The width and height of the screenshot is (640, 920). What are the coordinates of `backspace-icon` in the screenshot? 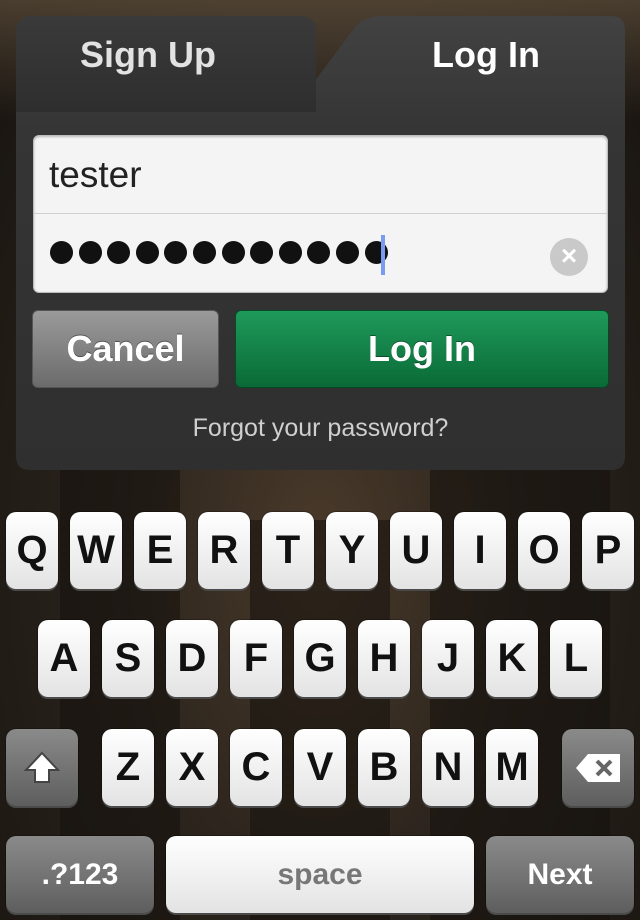 It's located at (598, 767).